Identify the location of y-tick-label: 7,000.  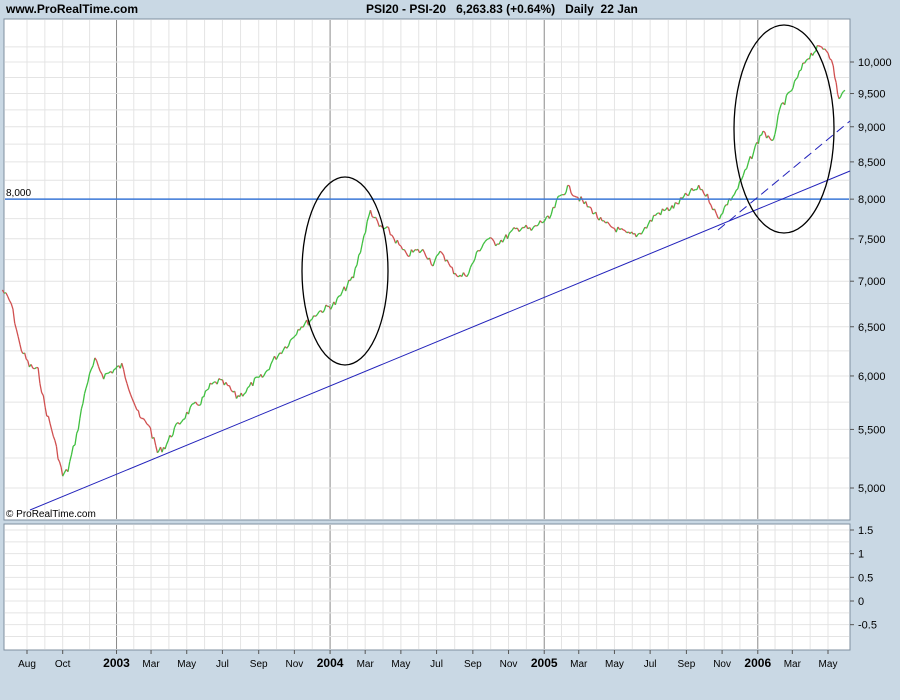
(872, 282).